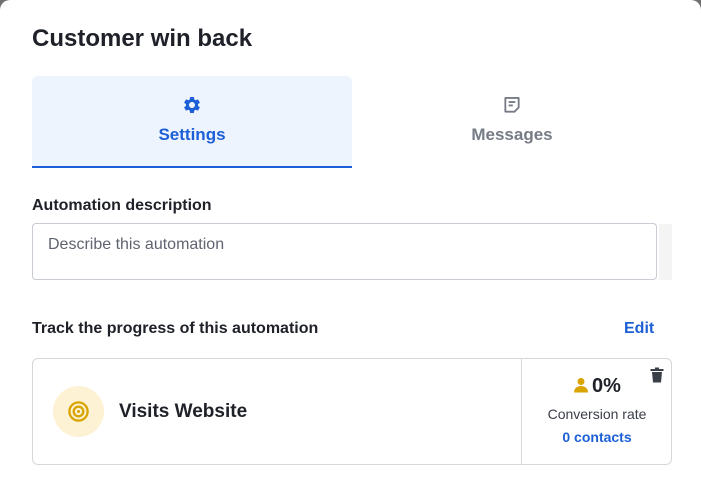 Image resolution: width=701 pixels, height=480 pixels. I want to click on page-title: Customer win back, so click(142, 38).